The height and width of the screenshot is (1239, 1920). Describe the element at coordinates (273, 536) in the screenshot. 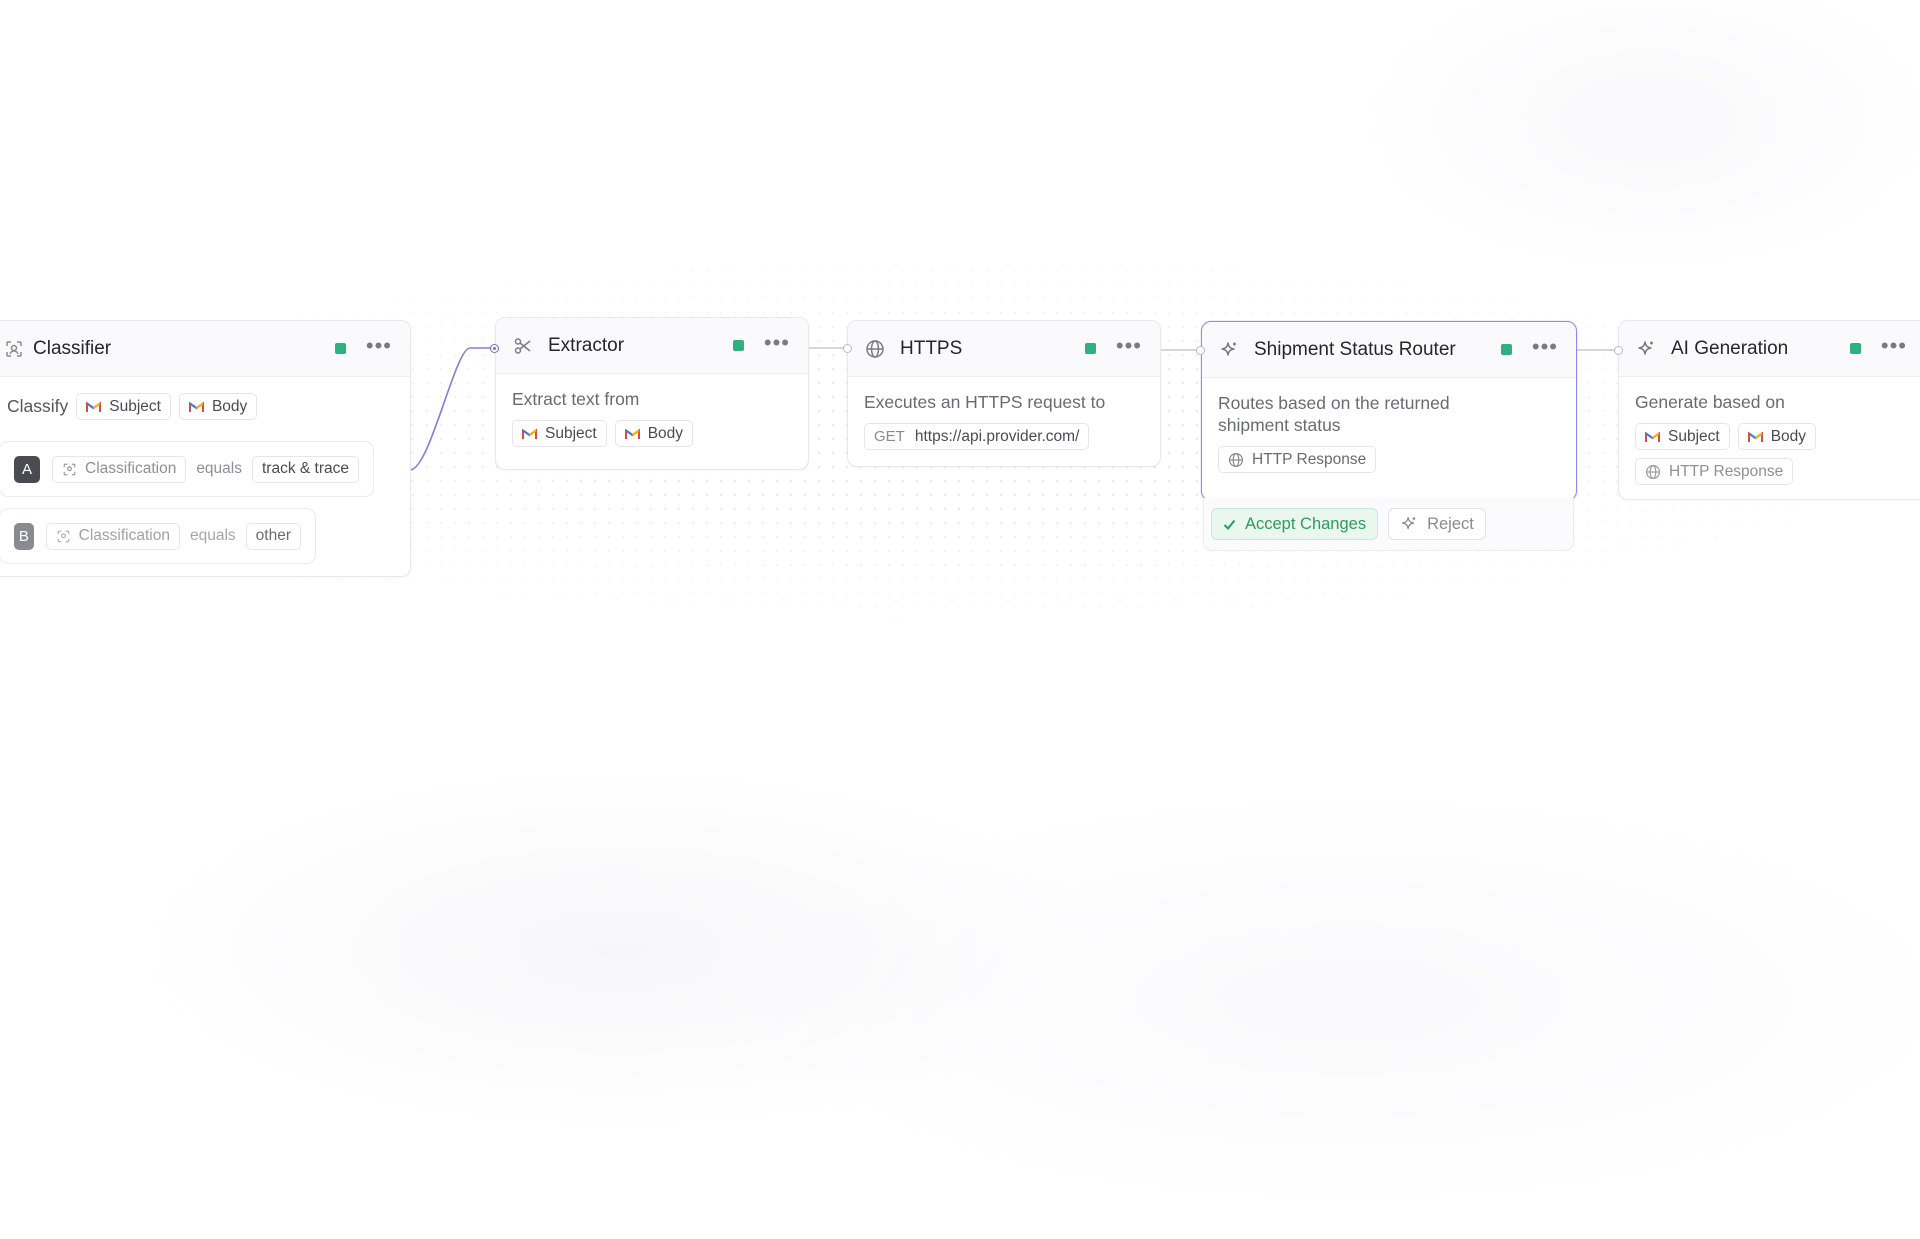

I see `rule-value-chip: other` at that location.